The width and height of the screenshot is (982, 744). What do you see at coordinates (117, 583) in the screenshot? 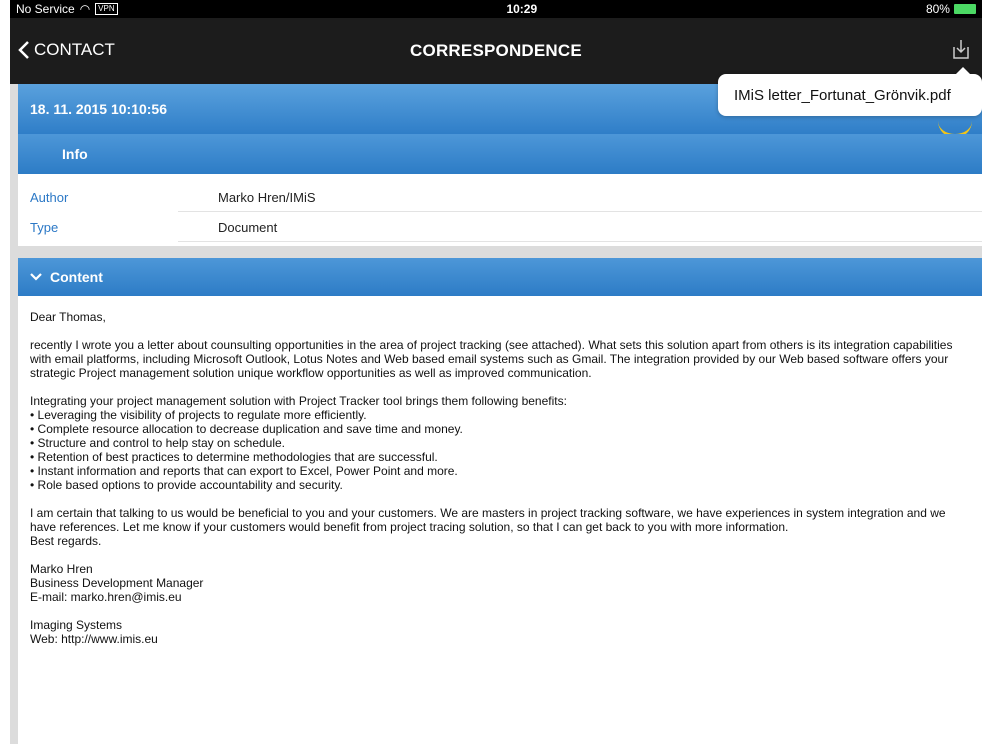
I see `signature-title: Business Development Manager` at bounding box center [117, 583].